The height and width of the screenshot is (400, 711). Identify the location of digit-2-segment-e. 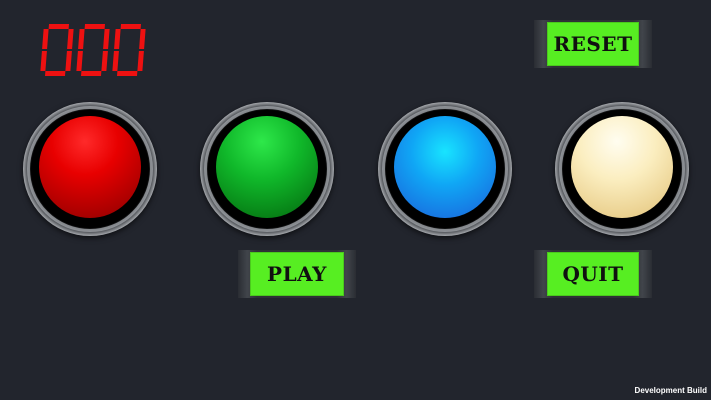
(115, 61).